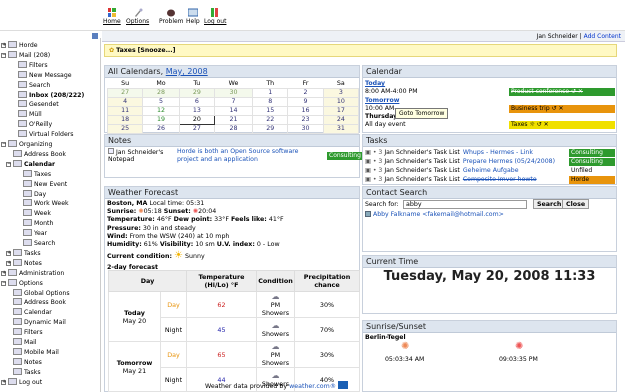 The width and height of the screenshot is (625, 392). I want to click on home-link: Home, so click(112, 16).